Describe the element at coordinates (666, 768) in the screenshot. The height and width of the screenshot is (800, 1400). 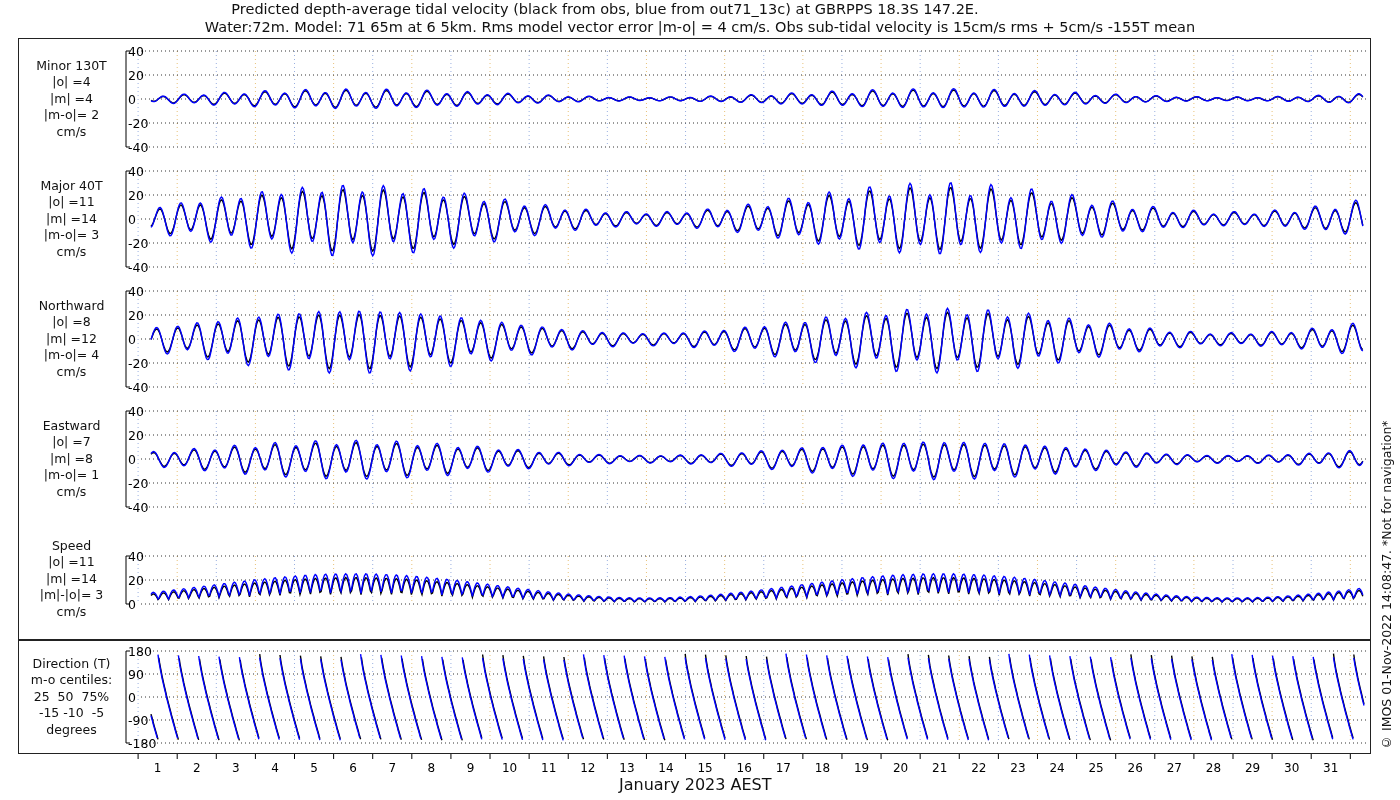
I see `axis-tick-label: 14` at that location.